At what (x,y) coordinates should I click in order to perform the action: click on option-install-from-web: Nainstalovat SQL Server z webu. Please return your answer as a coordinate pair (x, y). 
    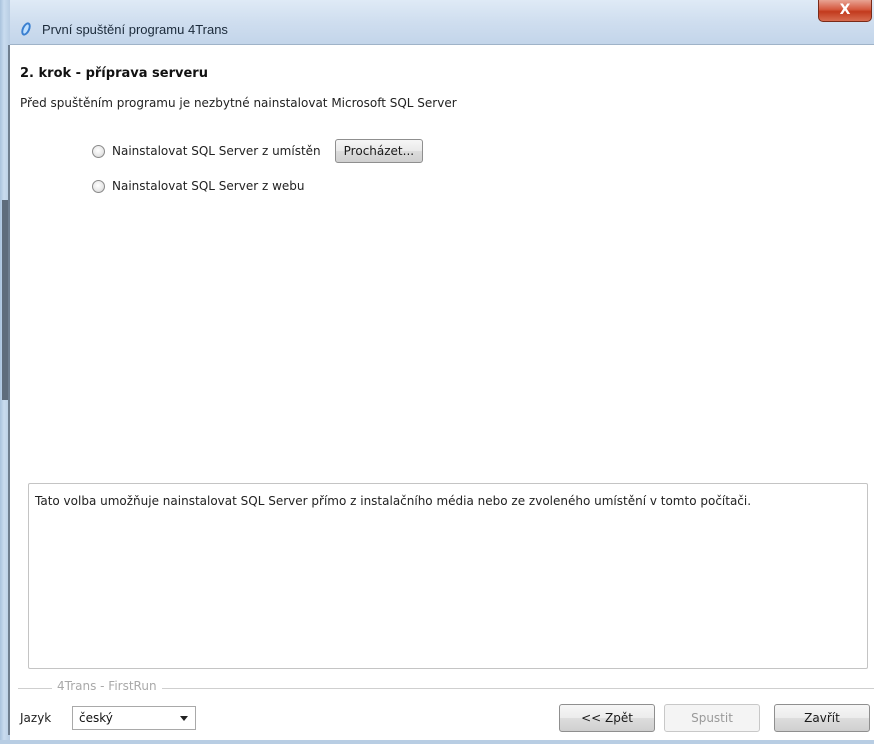
    Looking at the image, I should click on (198, 186).